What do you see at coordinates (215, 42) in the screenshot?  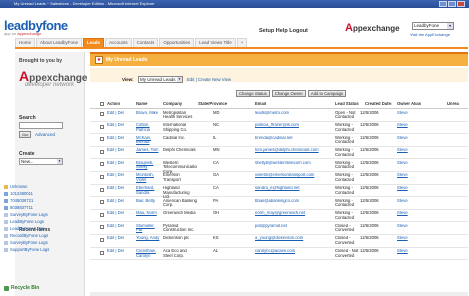 I see `tab-lead-views: Lead Views Title` at bounding box center [215, 42].